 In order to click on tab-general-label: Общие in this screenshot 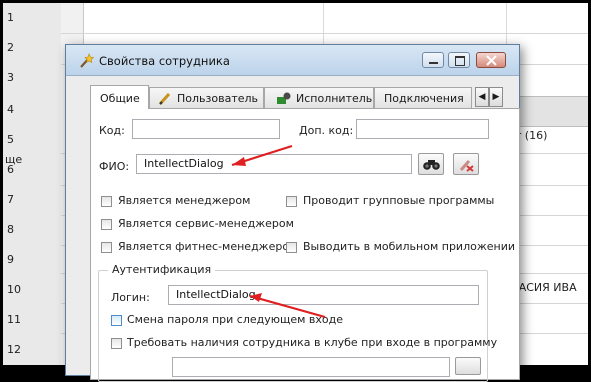, I will do `click(120, 98)`.